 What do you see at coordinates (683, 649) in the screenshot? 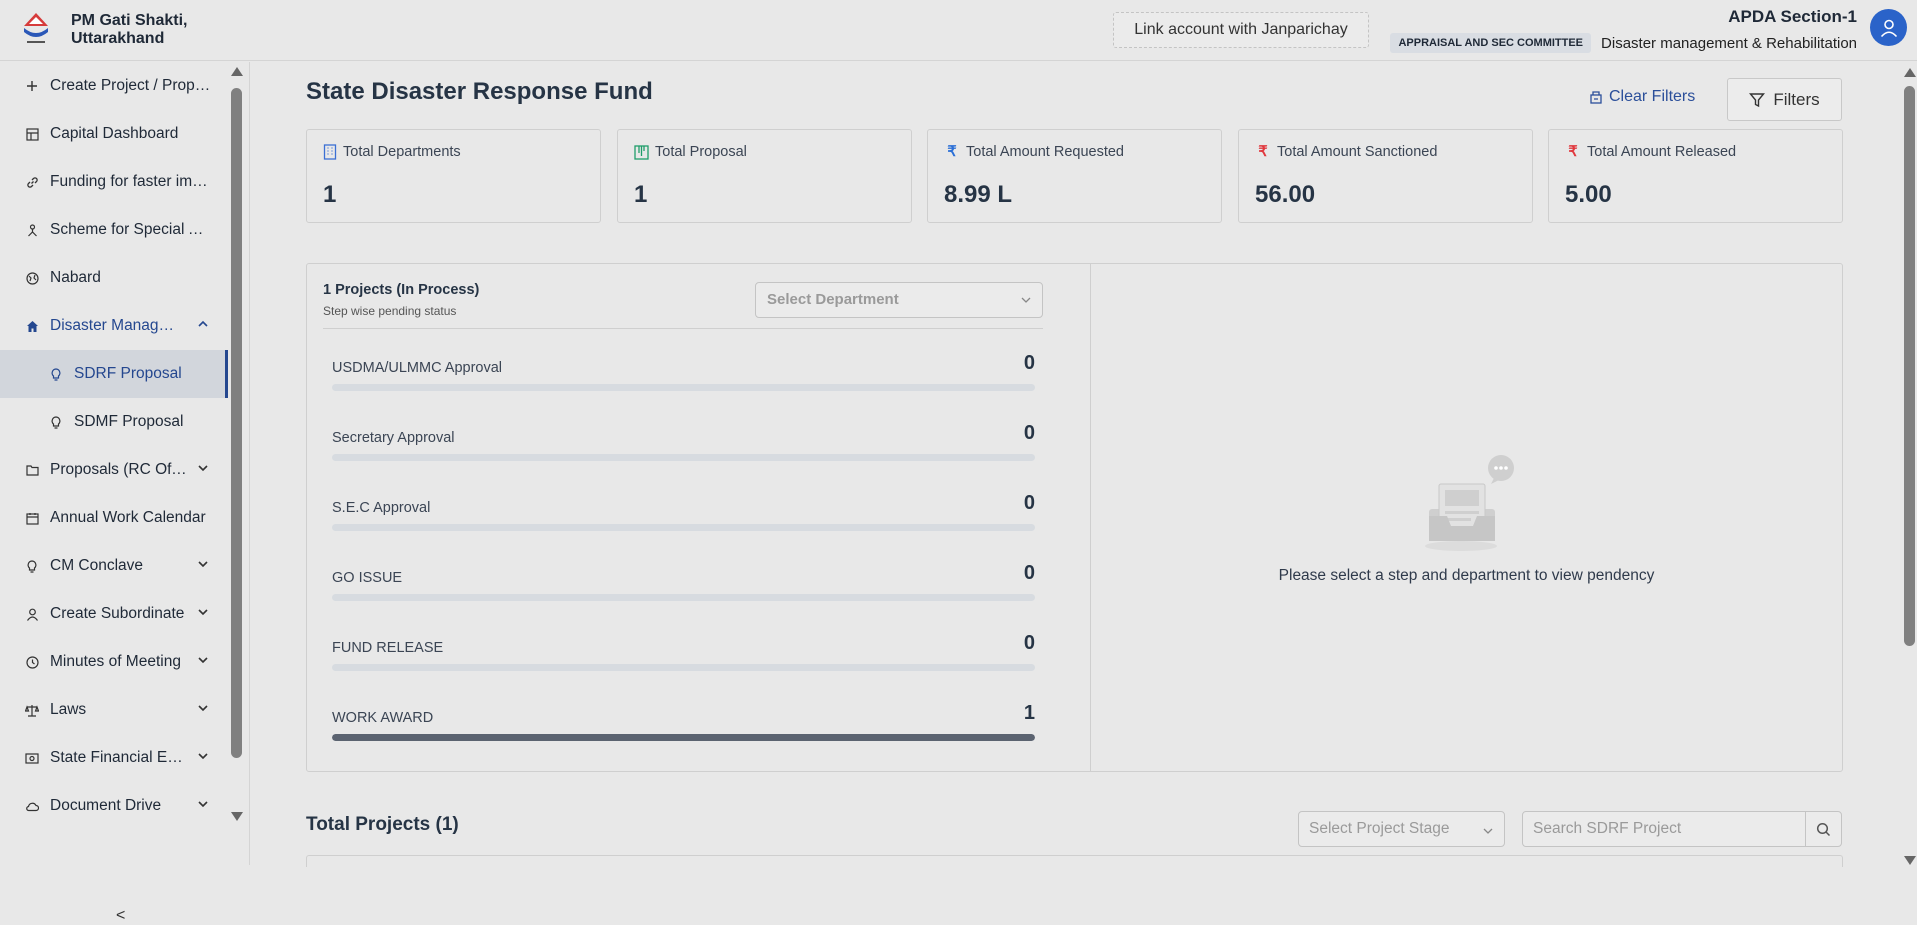
I see `step-row: FUND RELEASE 0` at bounding box center [683, 649].